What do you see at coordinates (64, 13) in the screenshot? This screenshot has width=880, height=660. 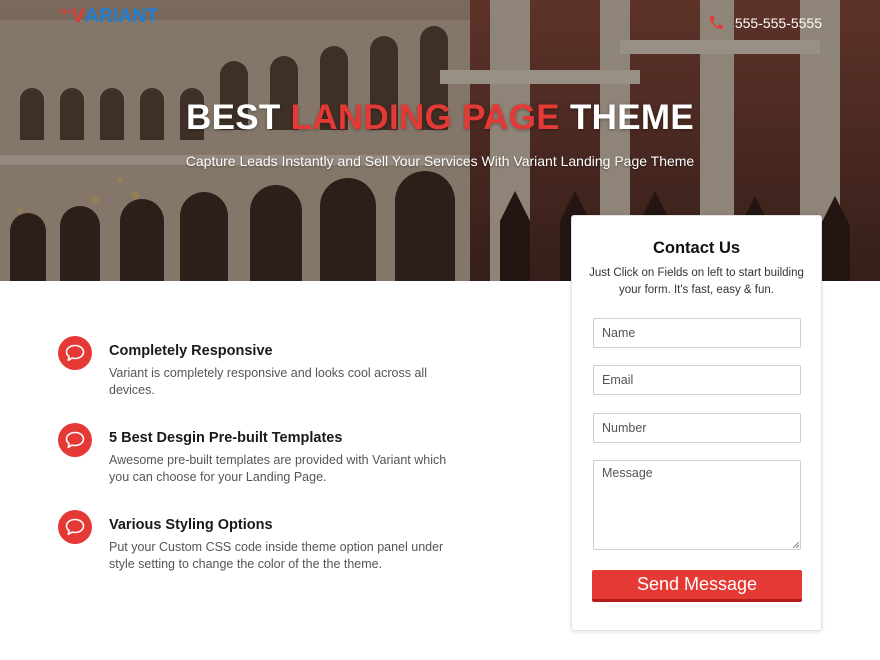 I see `logo-prefix: THE` at bounding box center [64, 13].